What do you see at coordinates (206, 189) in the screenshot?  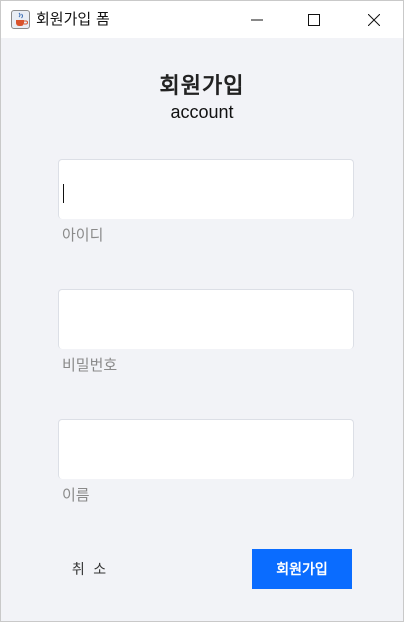 I see `id-input` at bounding box center [206, 189].